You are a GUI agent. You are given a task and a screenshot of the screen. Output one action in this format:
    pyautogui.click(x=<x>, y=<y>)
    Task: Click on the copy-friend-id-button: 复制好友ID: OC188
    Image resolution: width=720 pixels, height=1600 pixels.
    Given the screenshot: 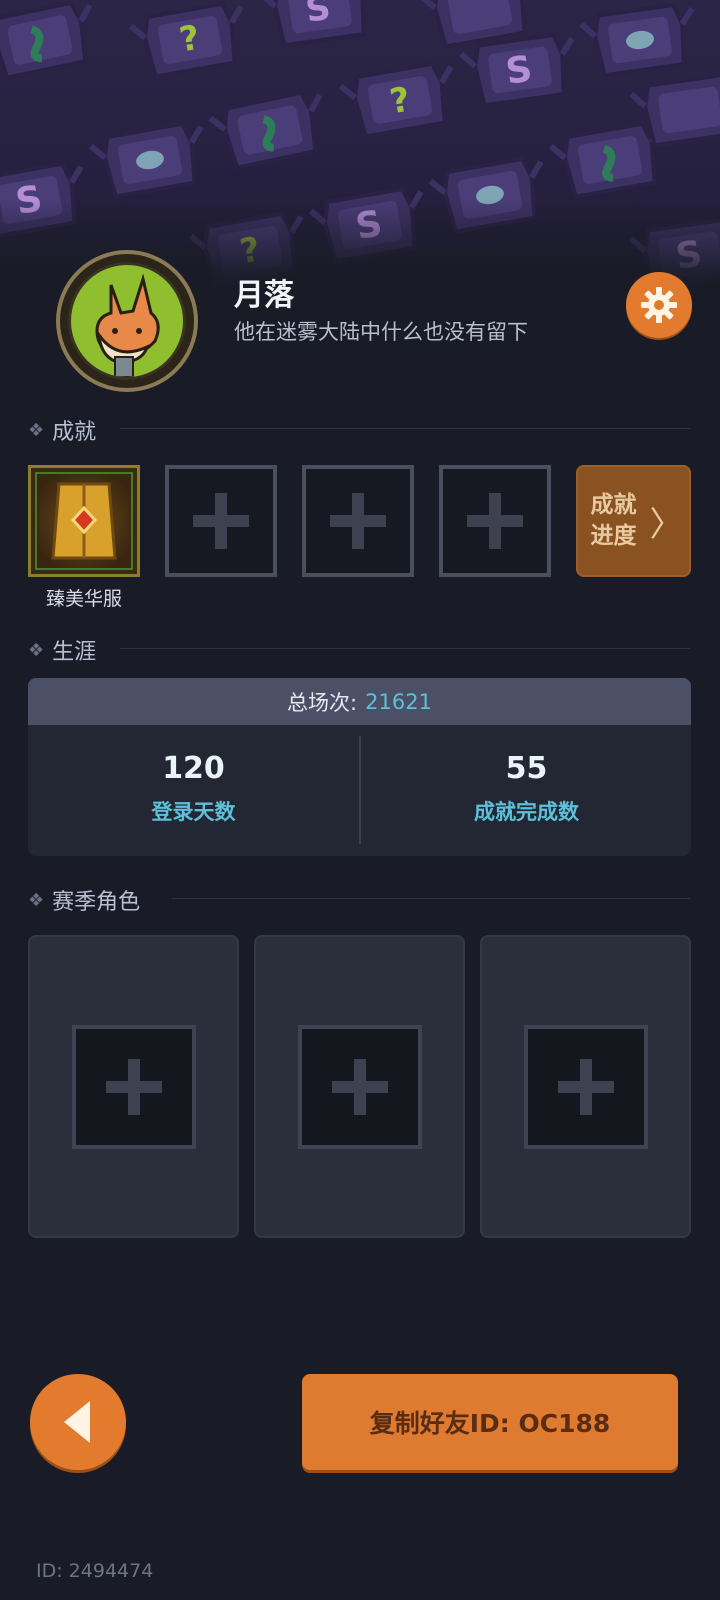 What is the action you would take?
    pyautogui.click(x=490, y=1422)
    